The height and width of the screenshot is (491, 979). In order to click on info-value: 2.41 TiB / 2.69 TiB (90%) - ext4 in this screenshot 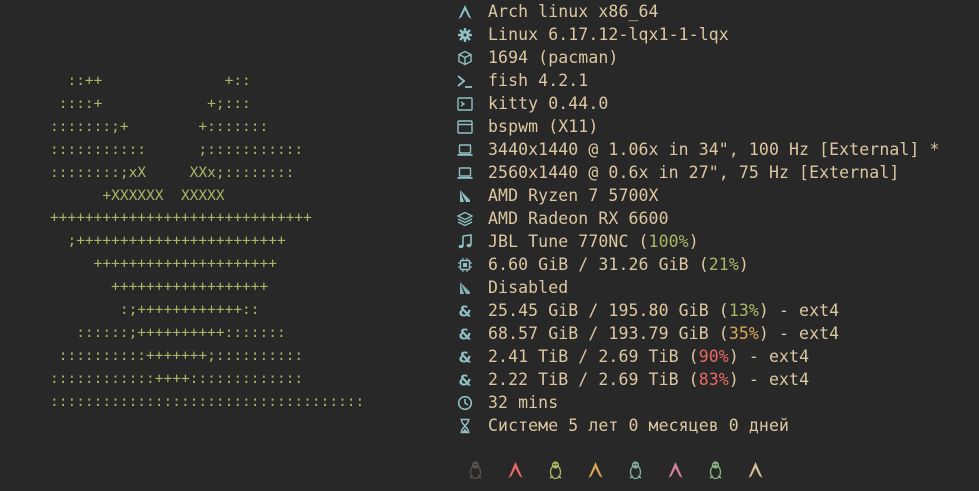, I will do `click(648, 356)`.